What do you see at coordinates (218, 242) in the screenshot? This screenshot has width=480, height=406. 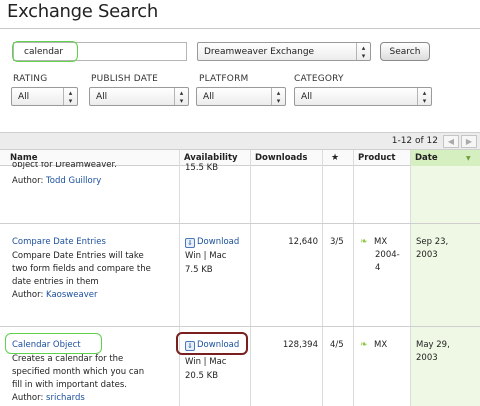 I see `download-label: Download` at bounding box center [218, 242].